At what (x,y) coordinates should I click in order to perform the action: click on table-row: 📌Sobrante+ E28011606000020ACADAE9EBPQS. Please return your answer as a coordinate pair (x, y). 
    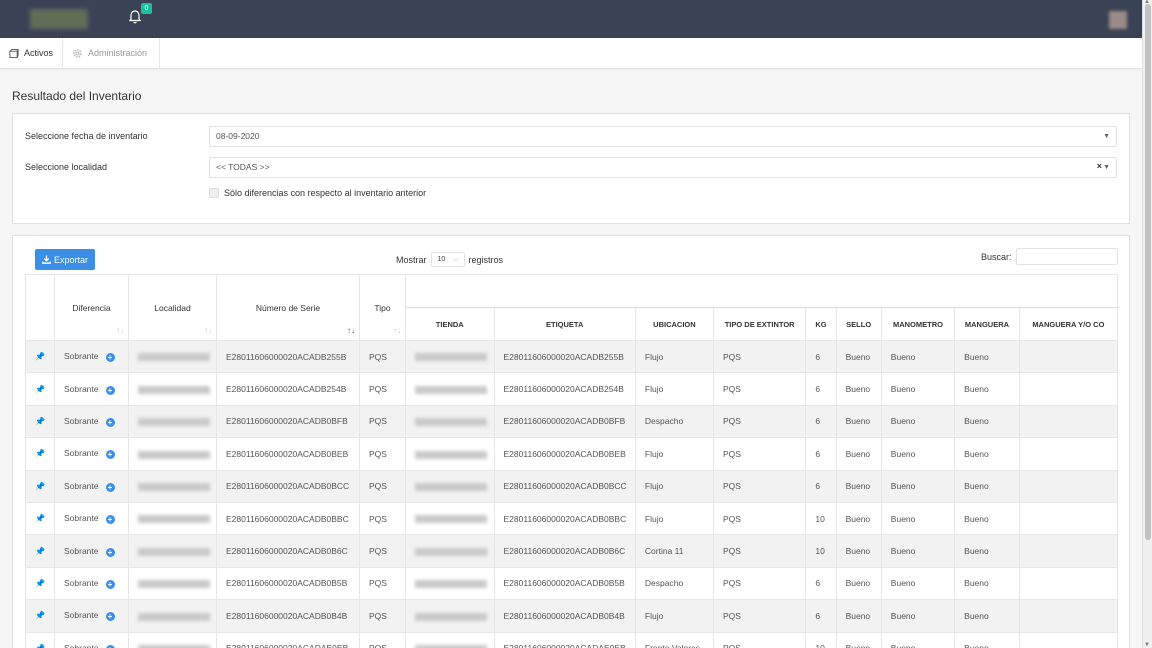
    Looking at the image, I should click on (215, 639).